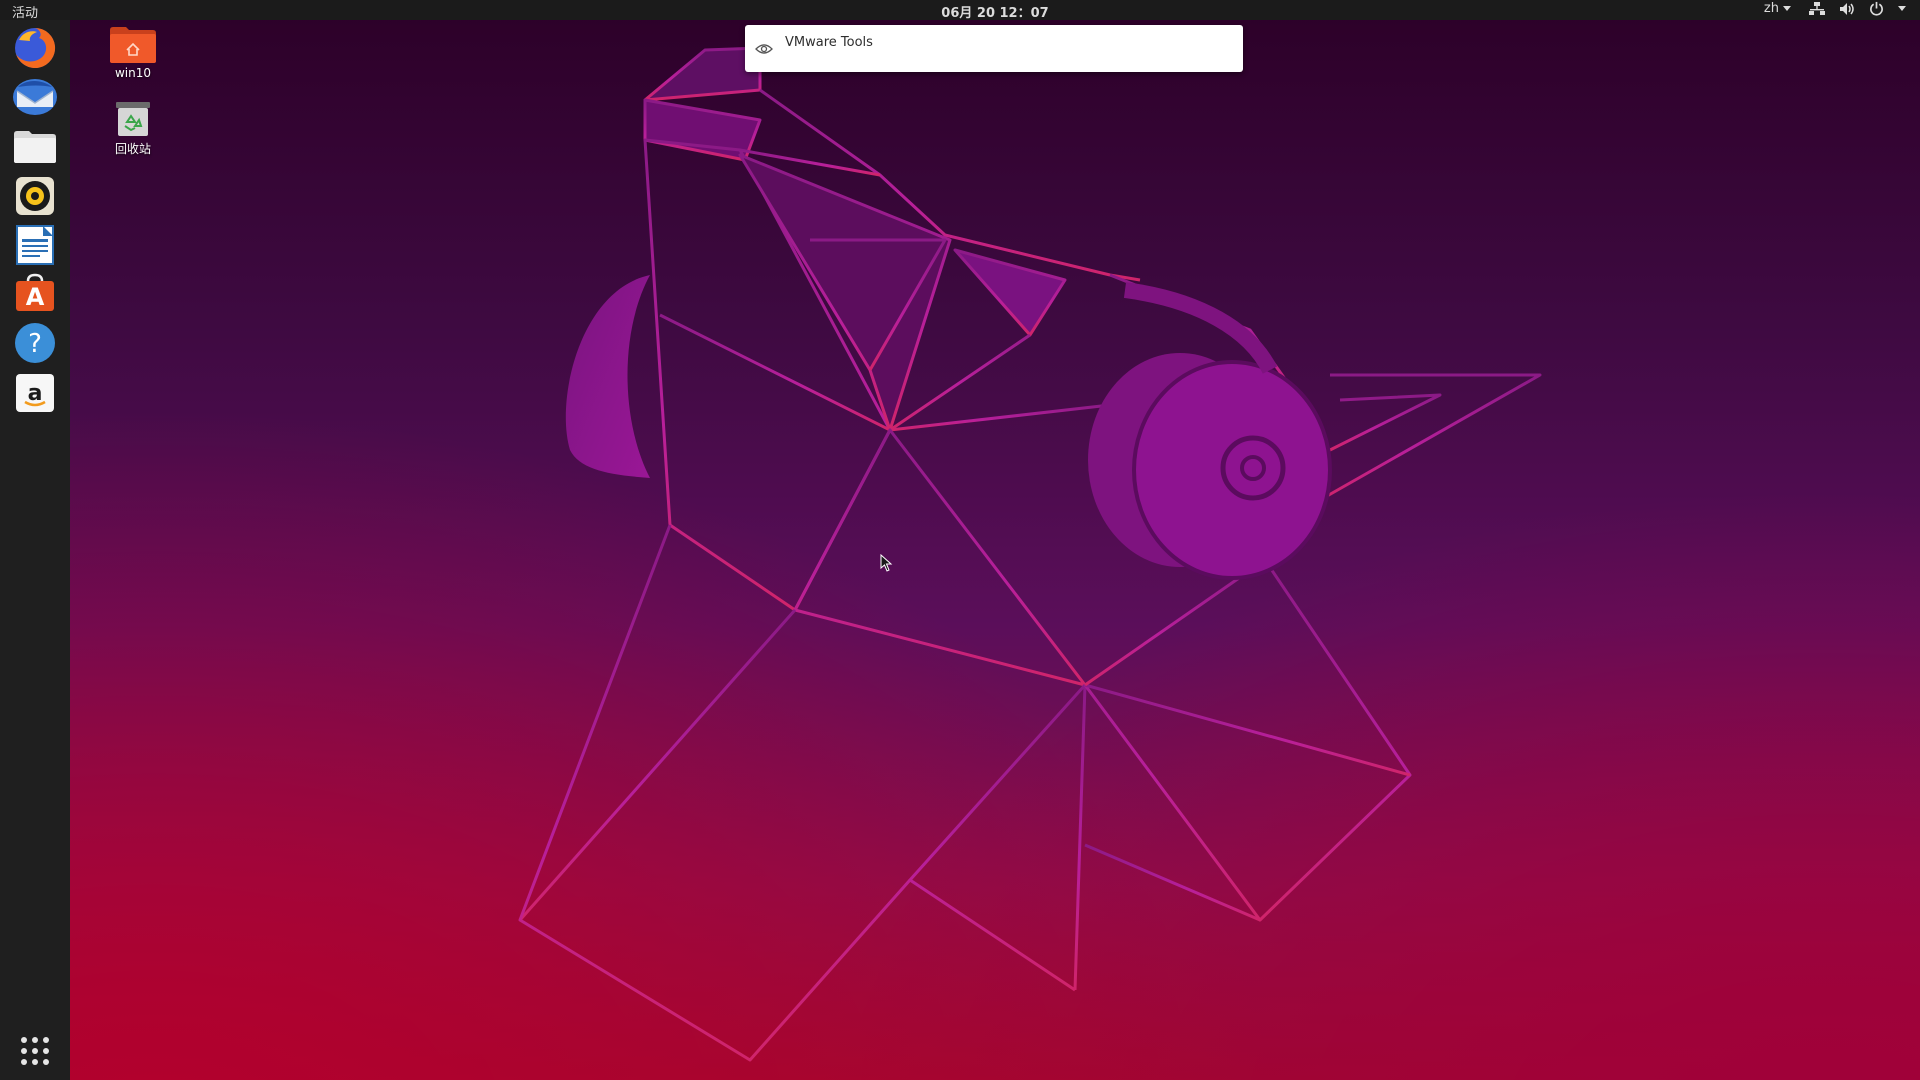 The image size is (1920, 1080). I want to click on software-center-icon: A, so click(35, 292).